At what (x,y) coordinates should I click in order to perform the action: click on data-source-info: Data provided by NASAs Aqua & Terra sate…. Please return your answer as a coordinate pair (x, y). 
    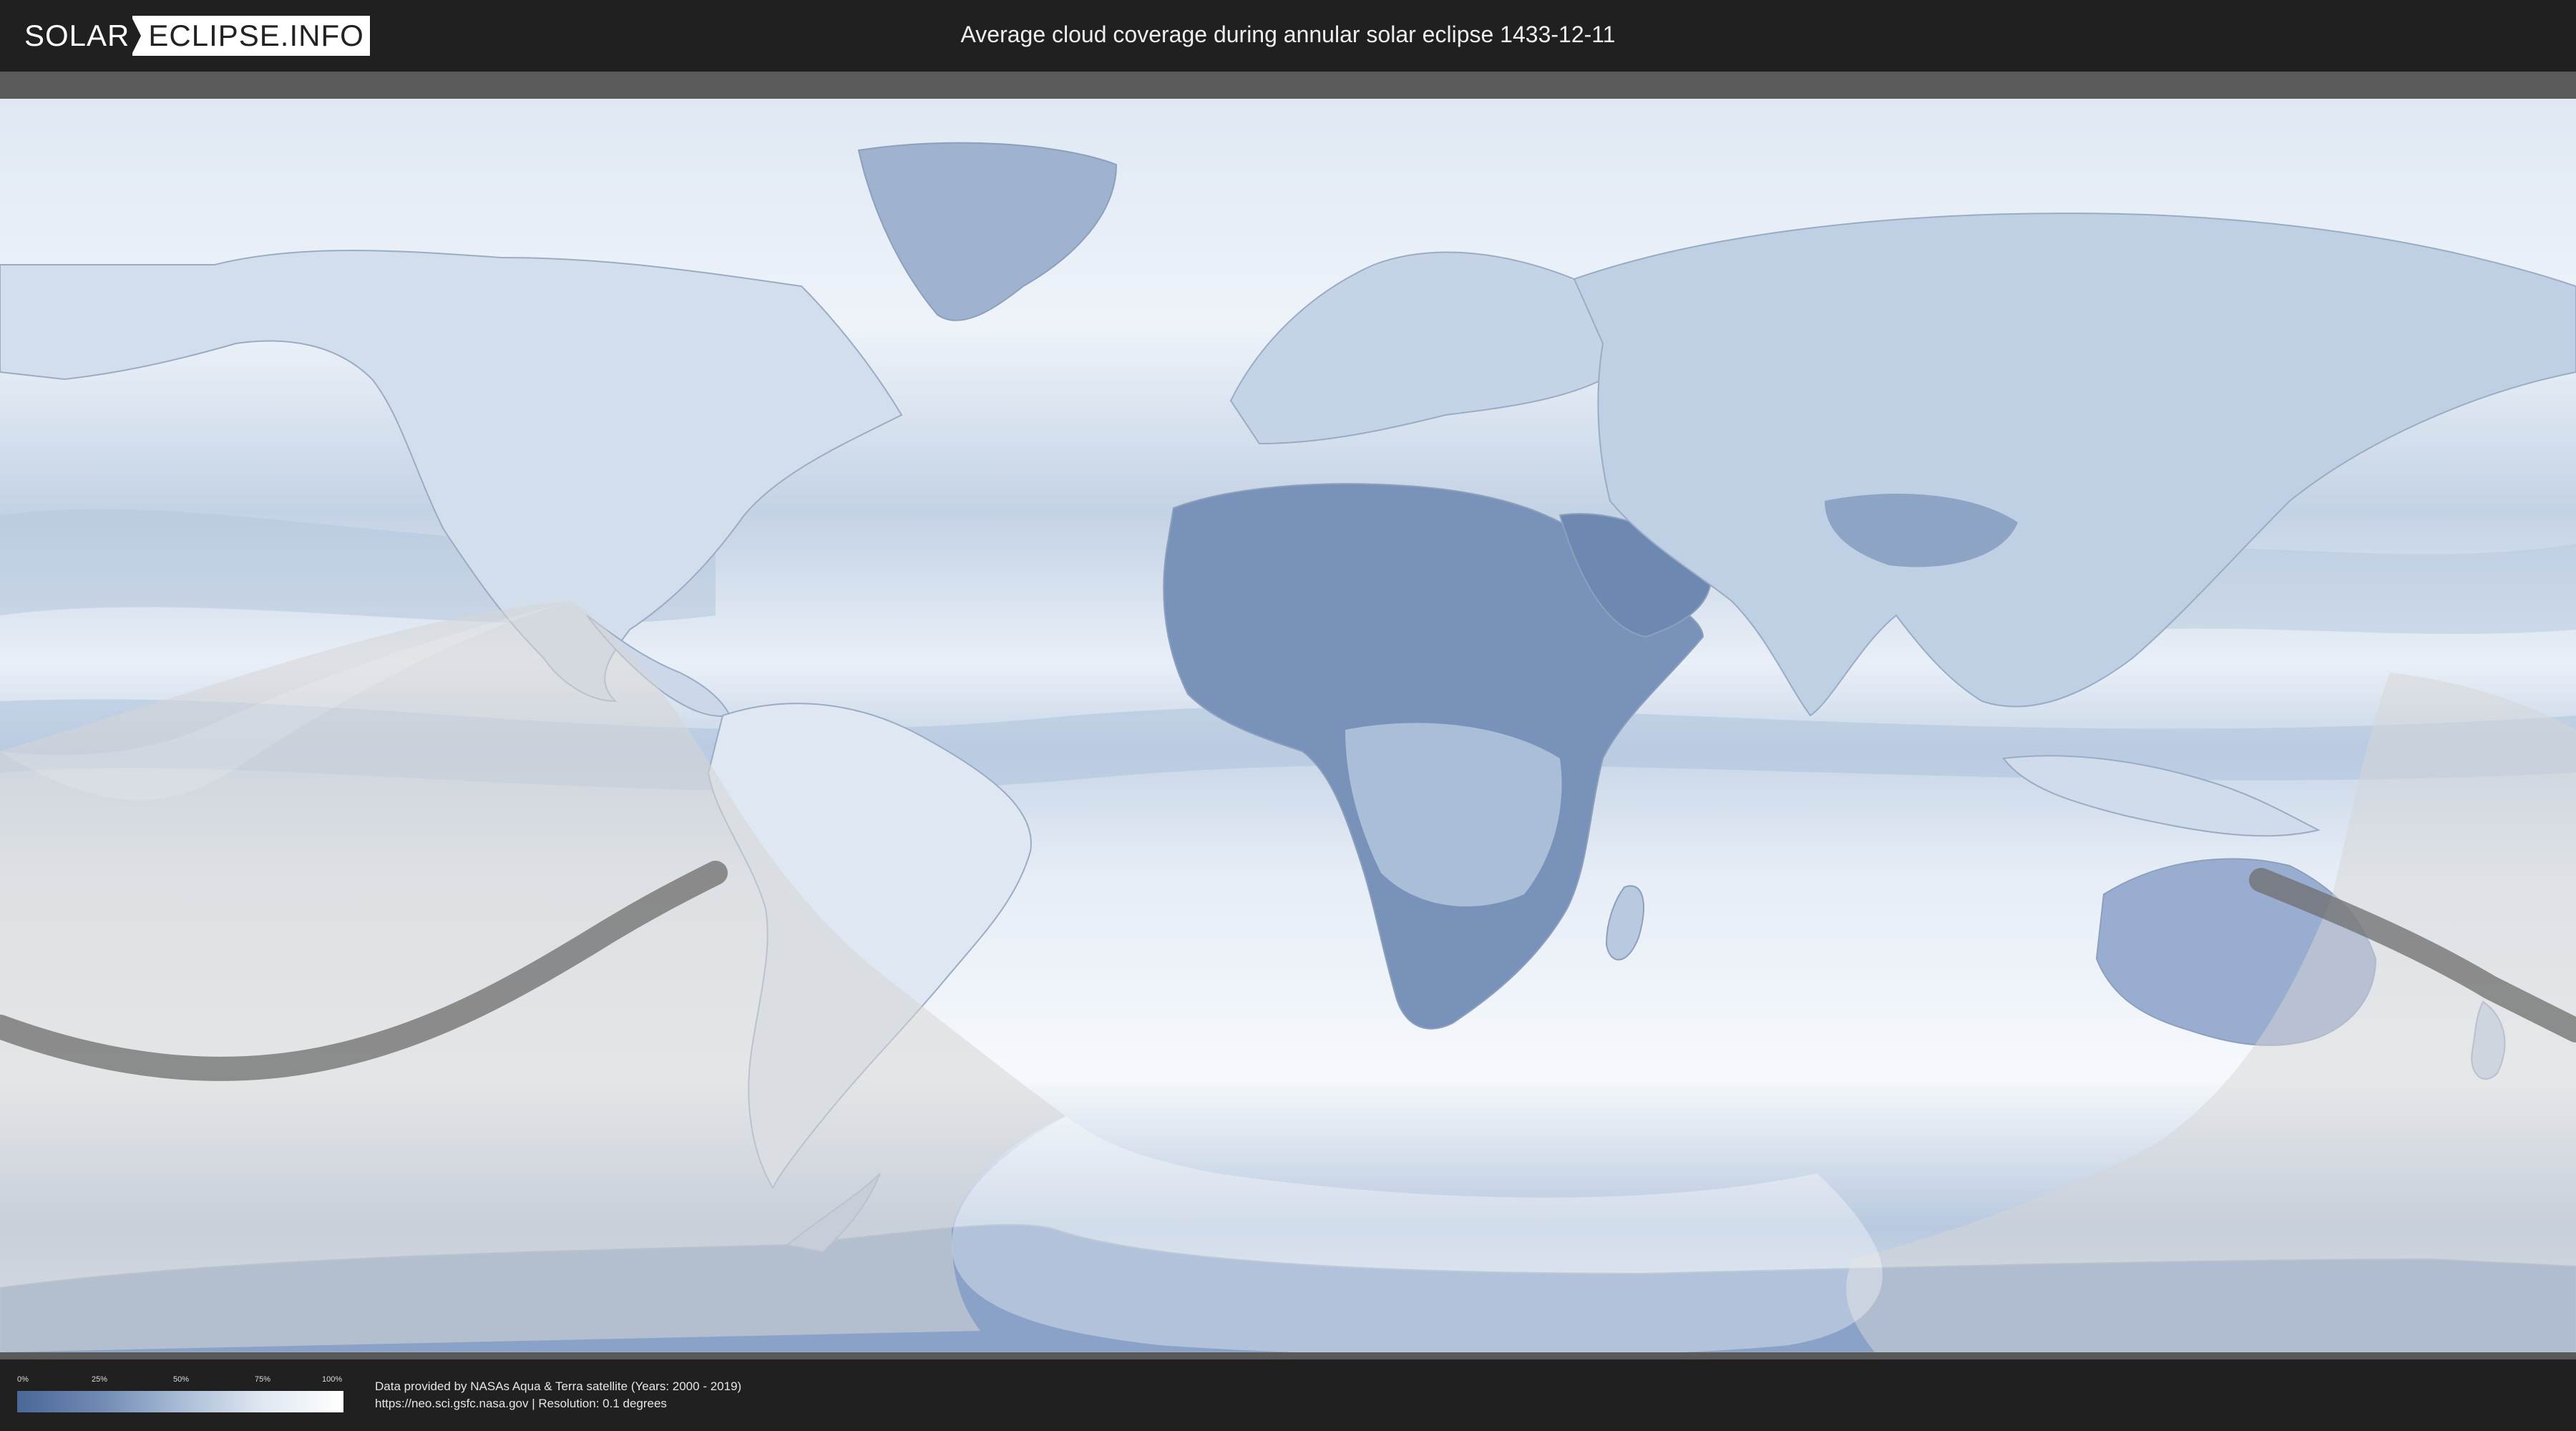
    Looking at the image, I should click on (558, 1395).